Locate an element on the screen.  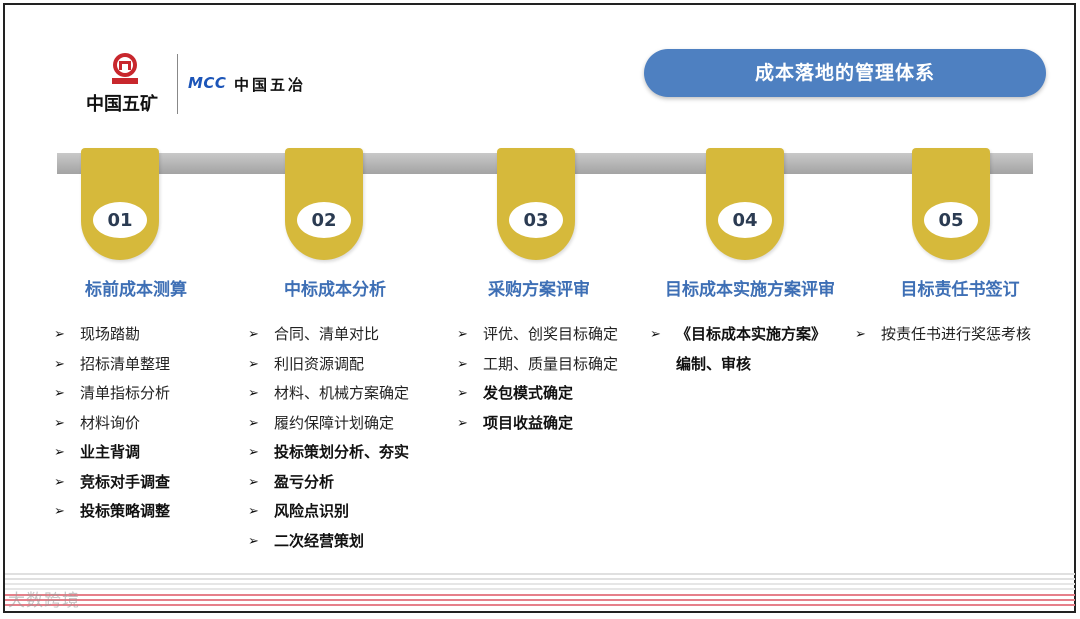
step-number-badge: 01 is located at coordinates (120, 220).